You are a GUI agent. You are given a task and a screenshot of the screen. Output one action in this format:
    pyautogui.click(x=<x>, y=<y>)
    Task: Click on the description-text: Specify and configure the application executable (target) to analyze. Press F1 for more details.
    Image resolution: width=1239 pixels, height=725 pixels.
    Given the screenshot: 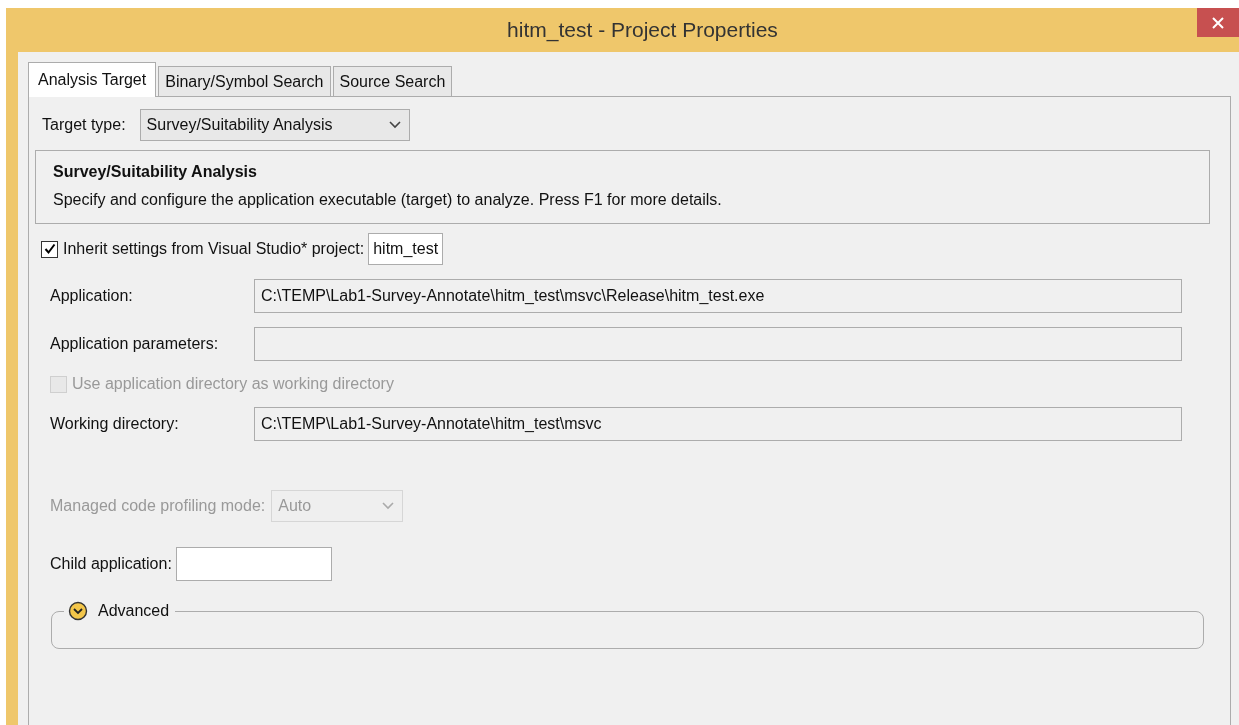 What is the action you would take?
    pyautogui.click(x=388, y=200)
    